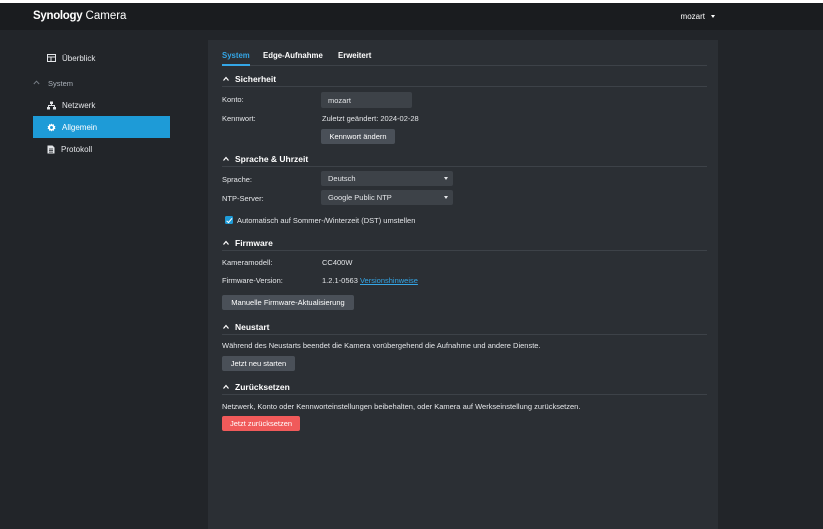 The image size is (823, 529). What do you see at coordinates (340, 280) in the screenshot?
I see `firmware-version-value: 1.2.1-0563` at bounding box center [340, 280].